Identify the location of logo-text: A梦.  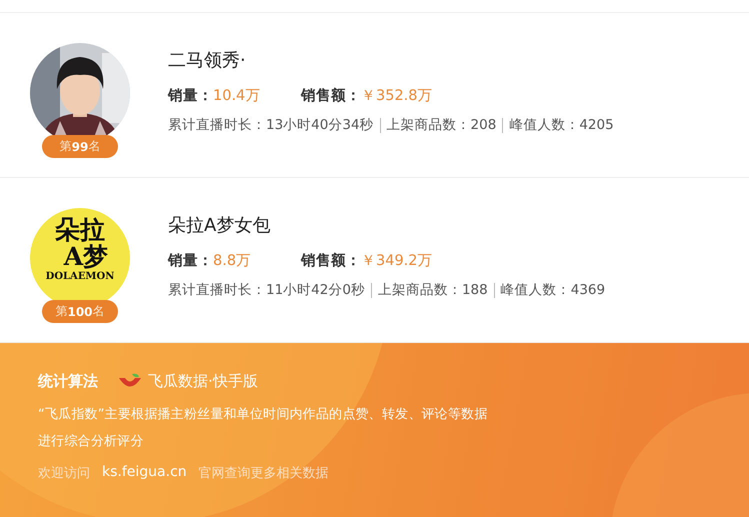
(86, 256).